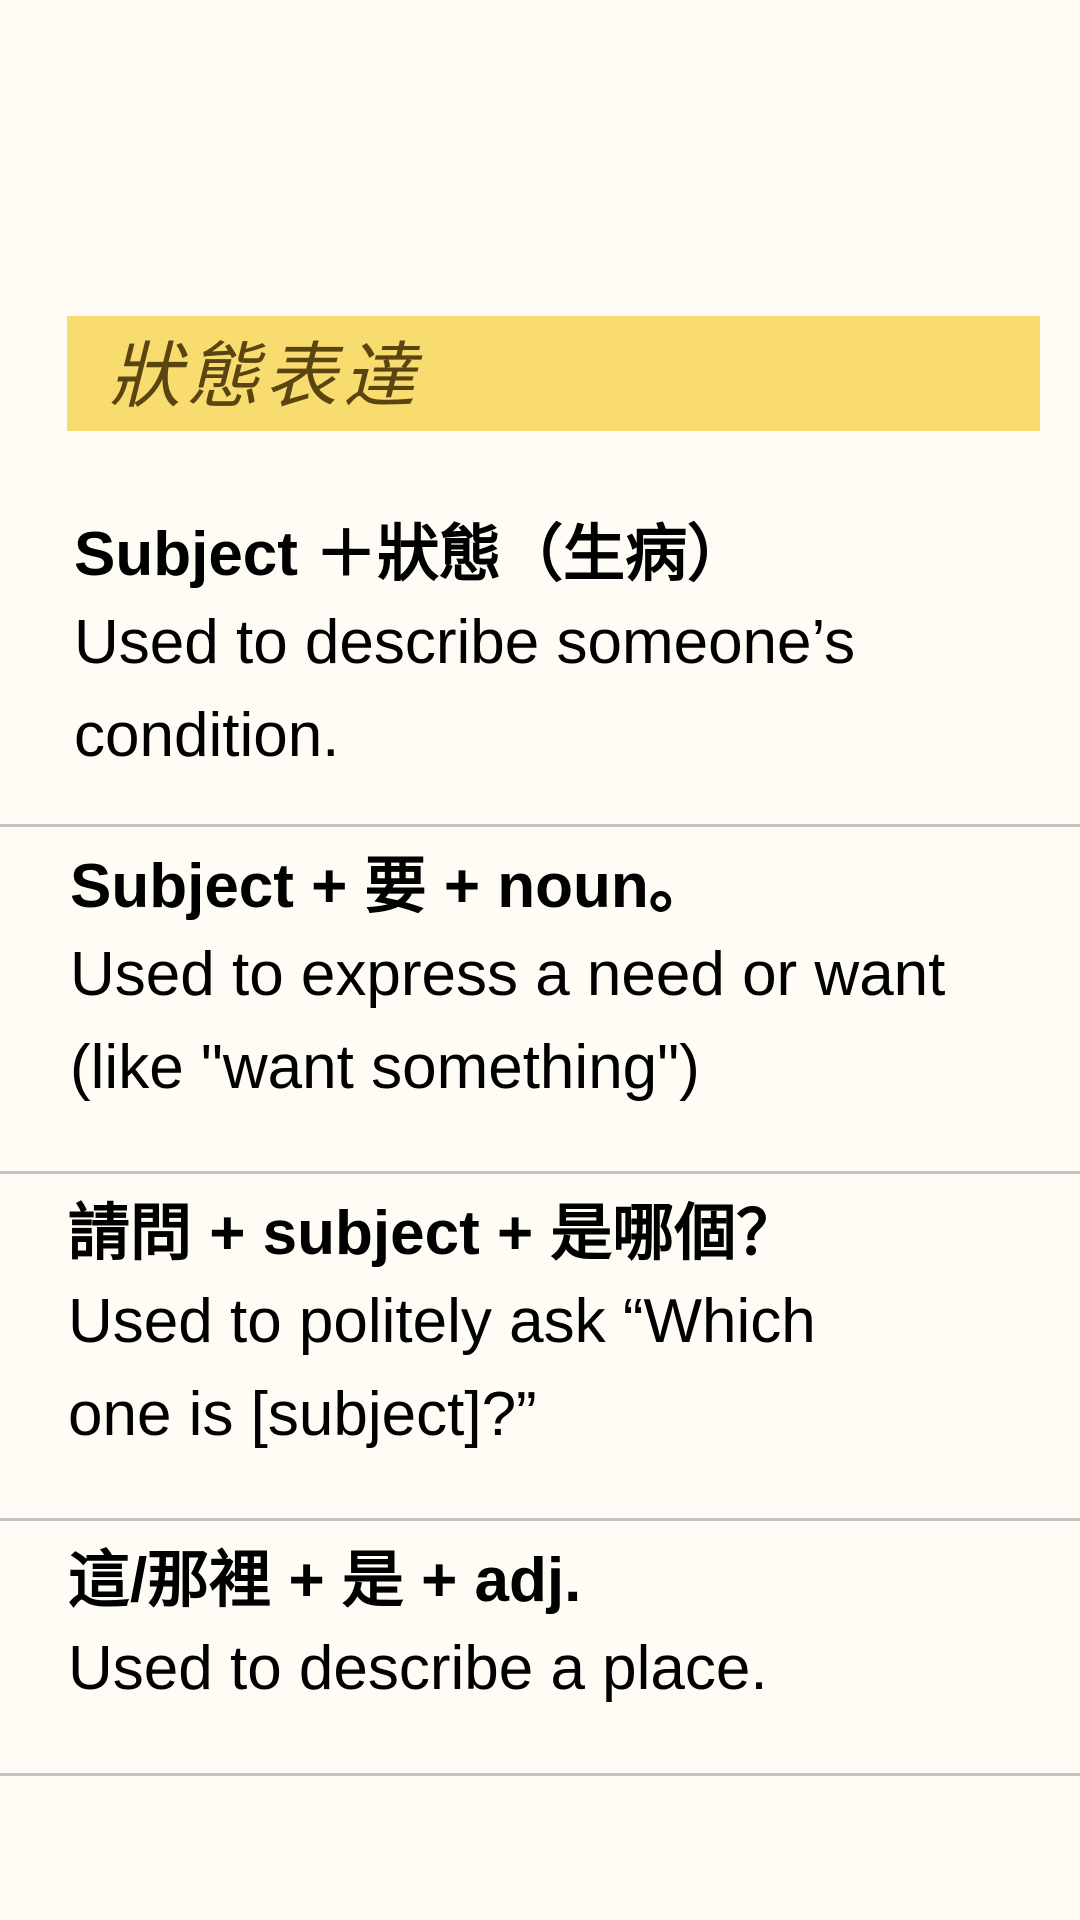  Describe the element at coordinates (418, 1668) in the screenshot. I see `grammar-description: Used to describe a place.` at that location.